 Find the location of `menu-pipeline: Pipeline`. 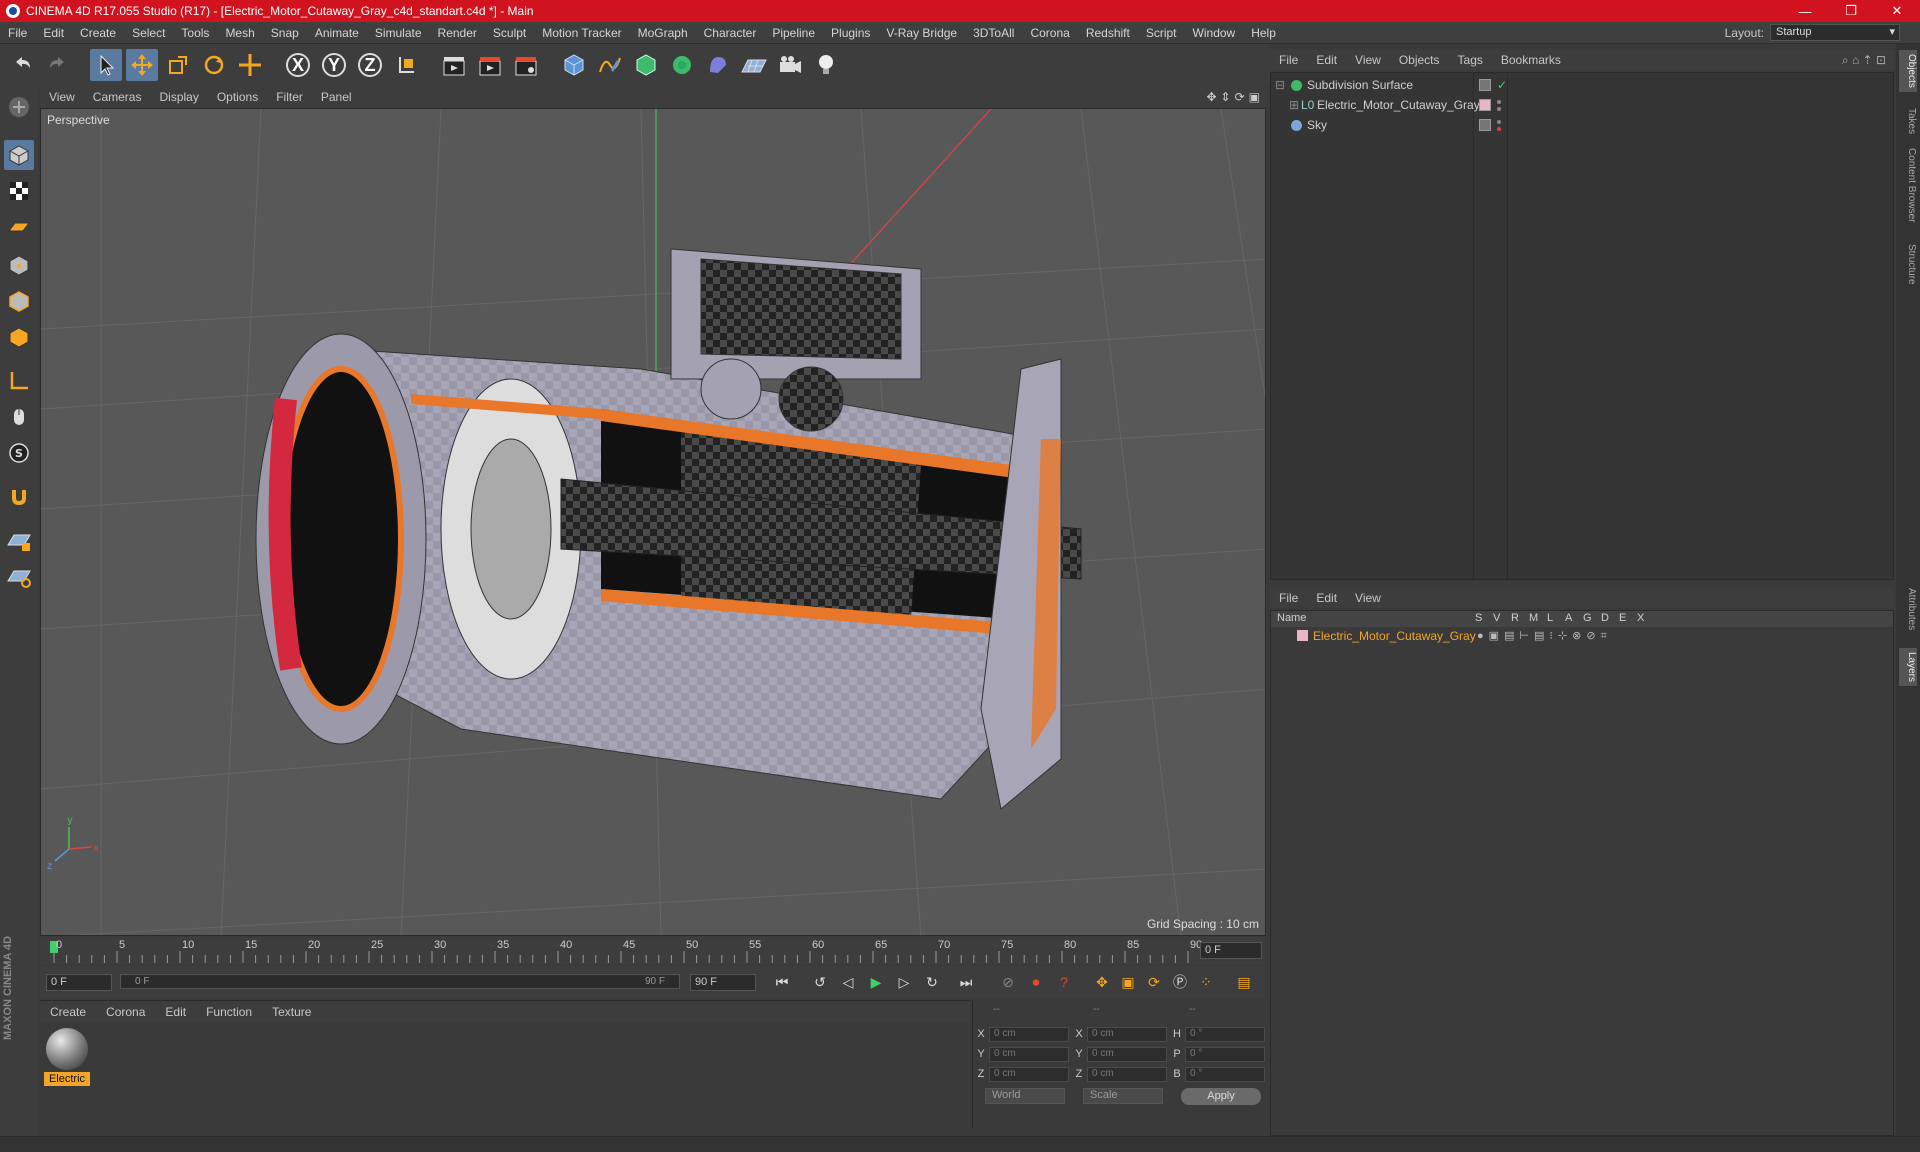

menu-pipeline: Pipeline is located at coordinates (793, 33).